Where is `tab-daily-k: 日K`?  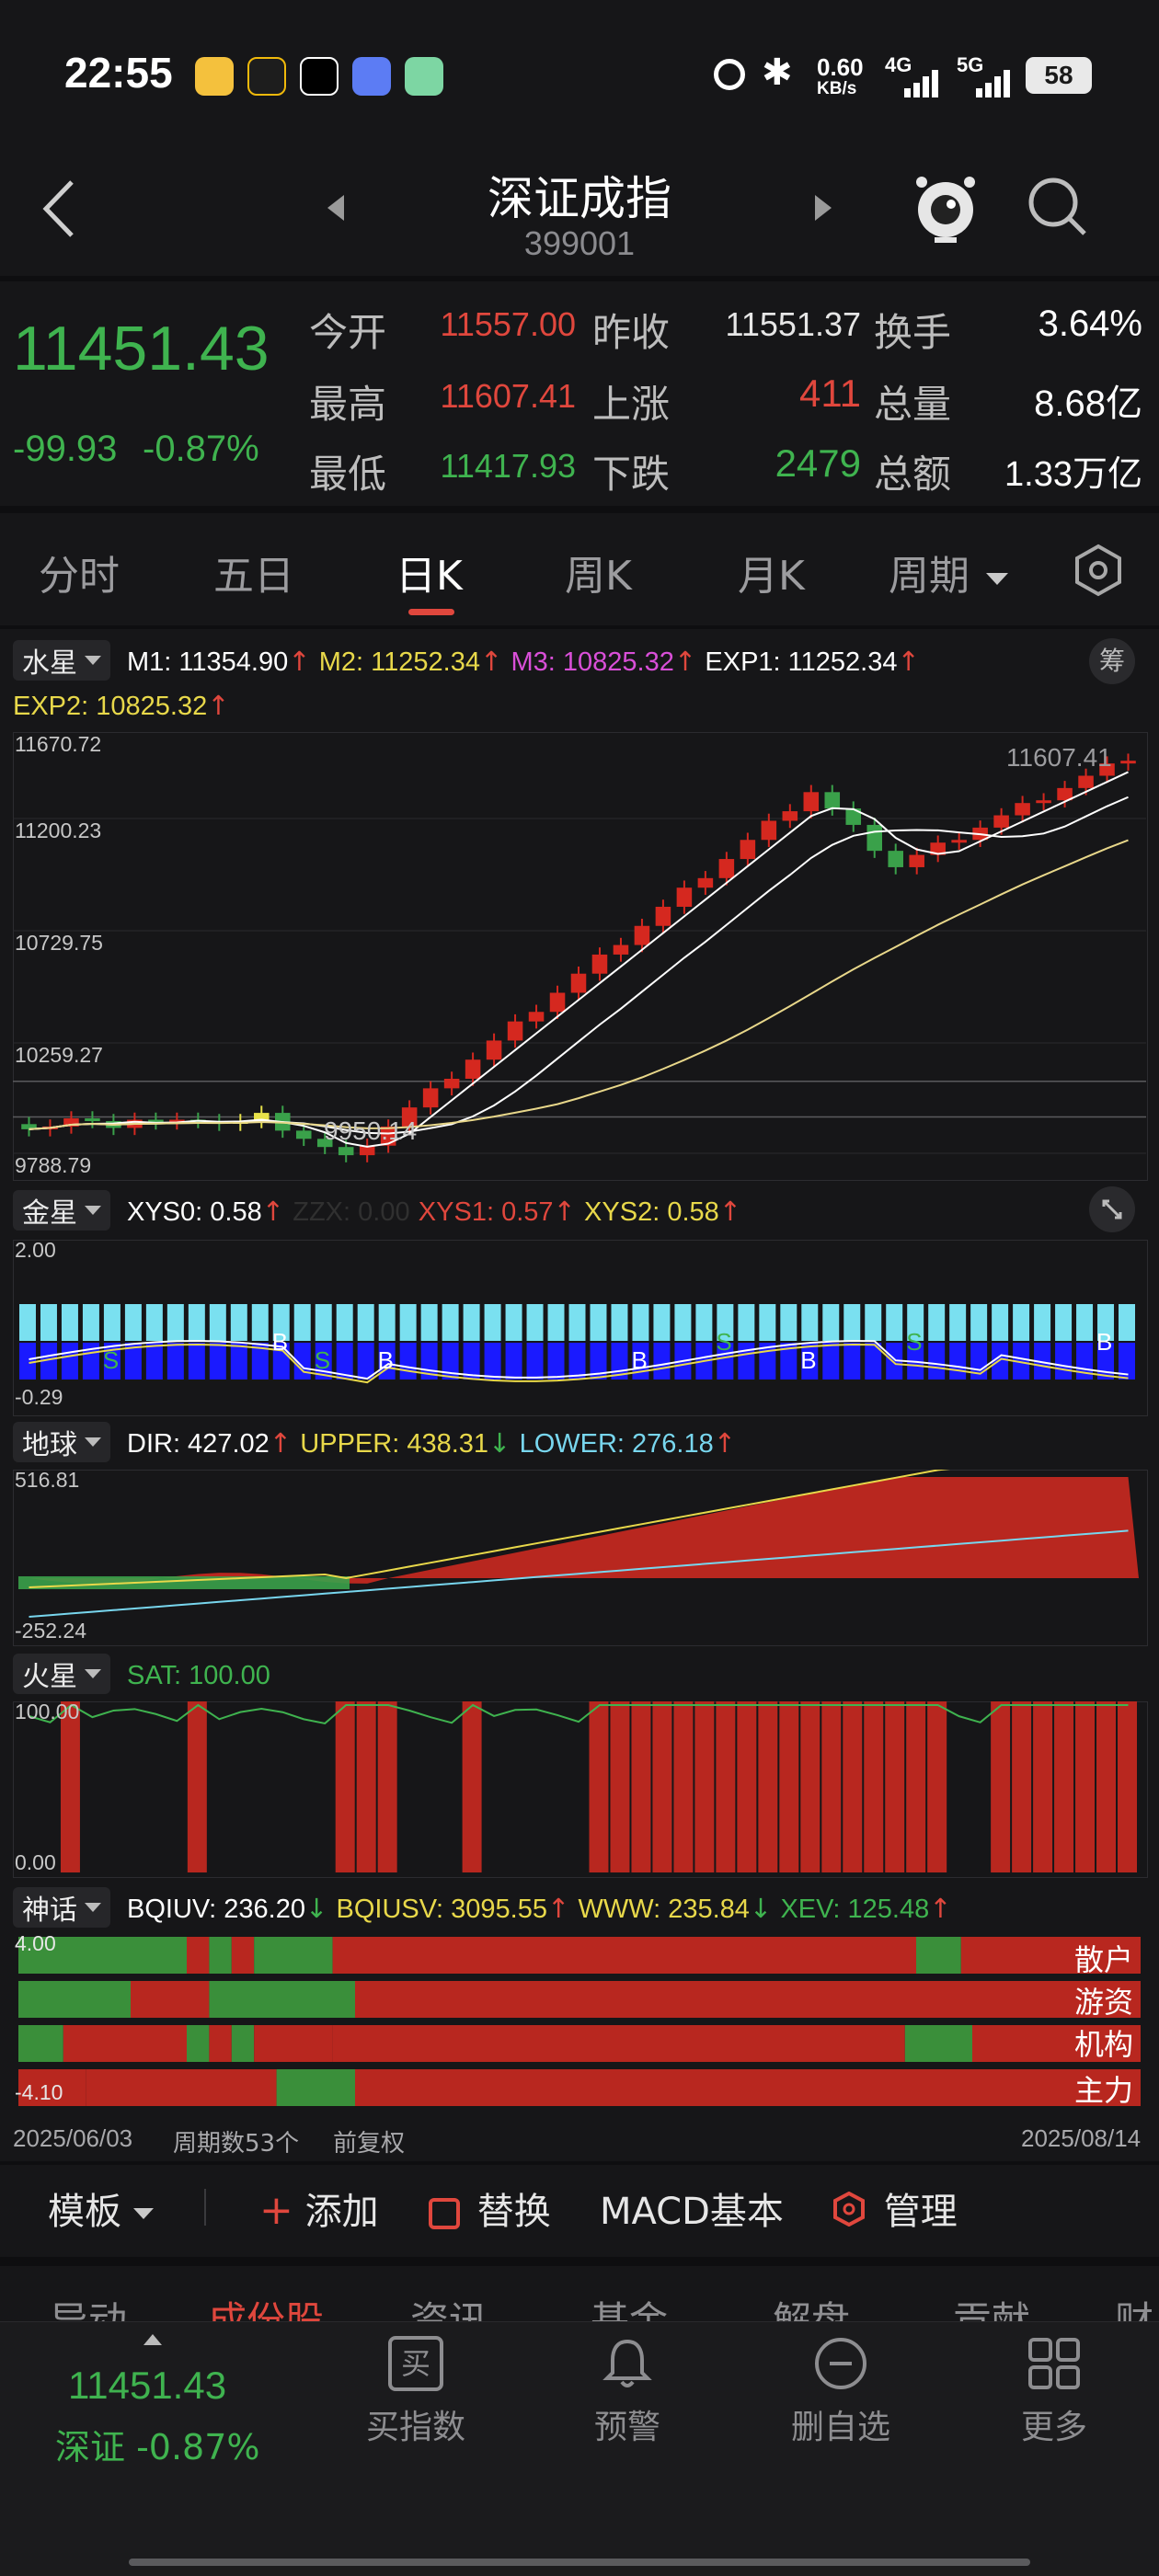 tab-daily-k: 日K is located at coordinates (429, 572).